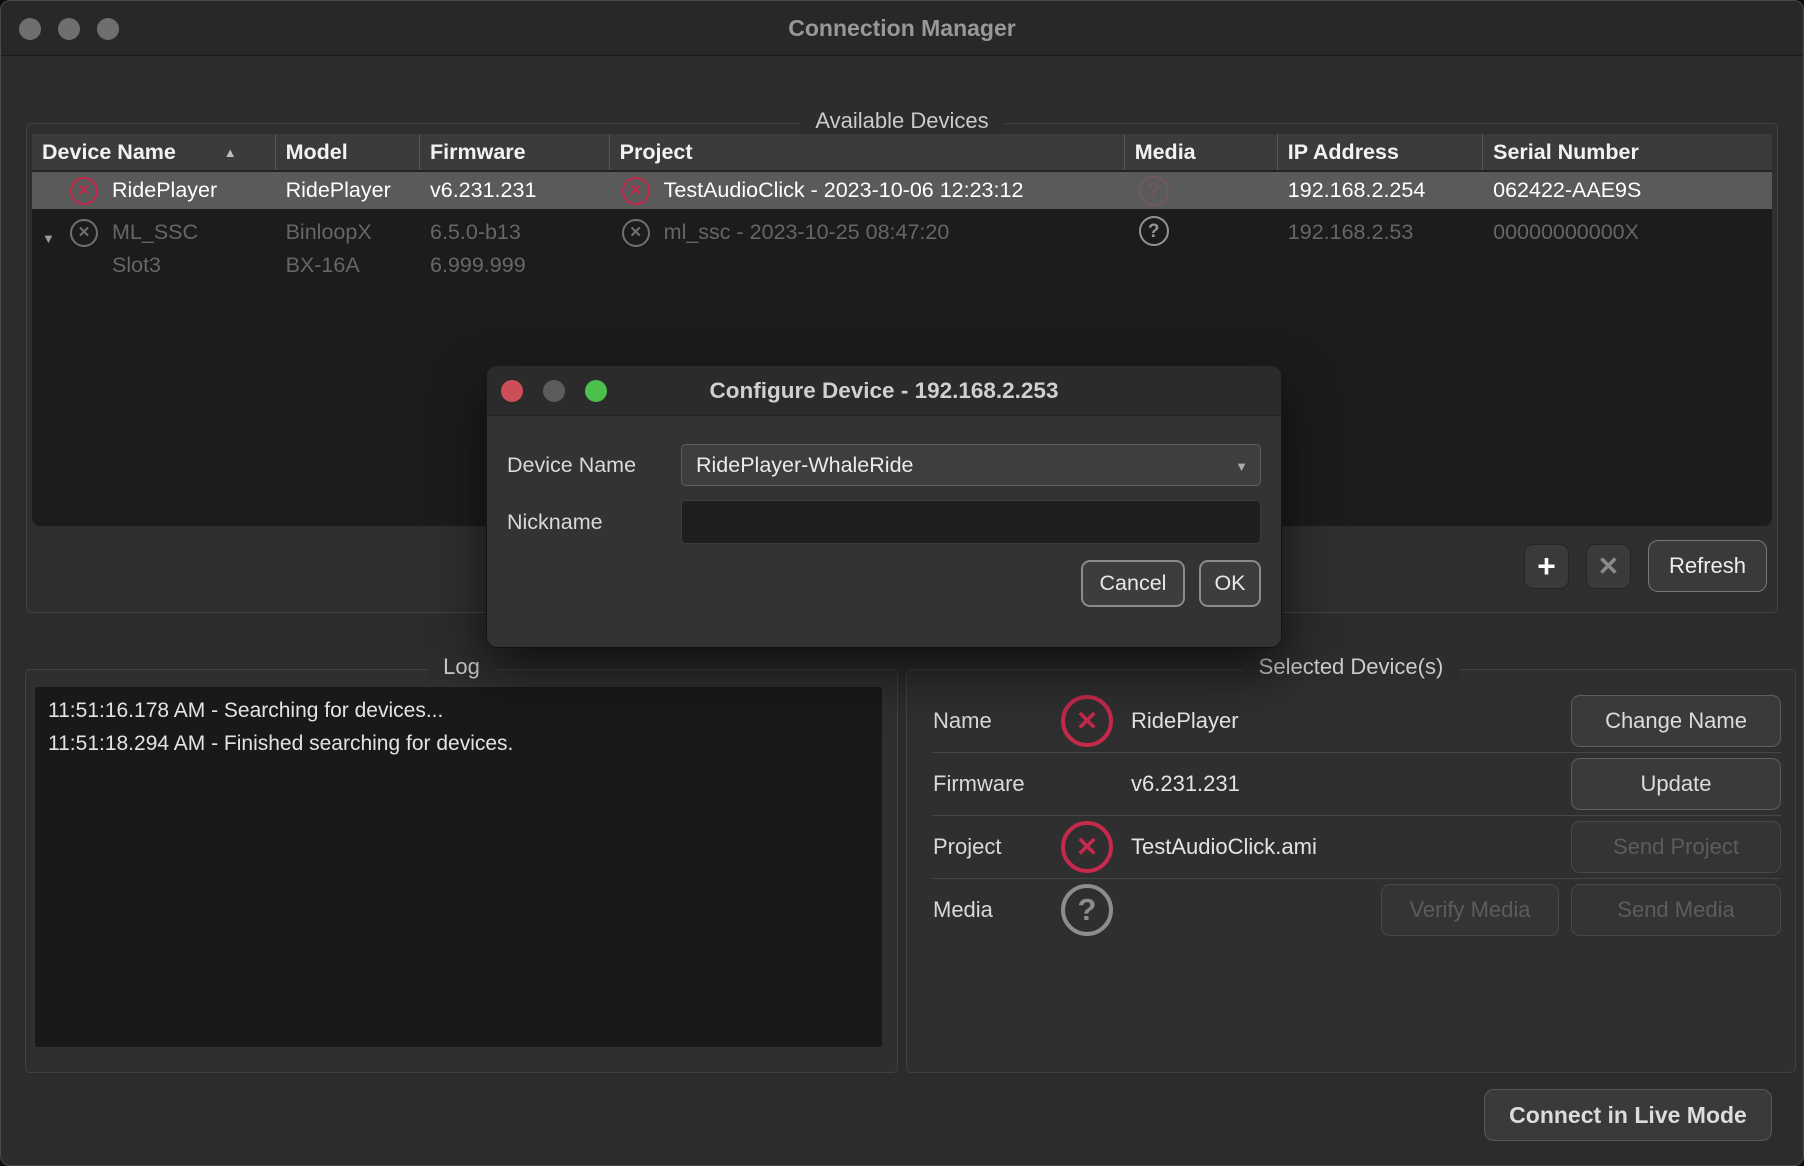 This screenshot has height=1166, width=1804. What do you see at coordinates (1645, 566) in the screenshot?
I see `device-list-actions: + ✕ Refresh` at bounding box center [1645, 566].